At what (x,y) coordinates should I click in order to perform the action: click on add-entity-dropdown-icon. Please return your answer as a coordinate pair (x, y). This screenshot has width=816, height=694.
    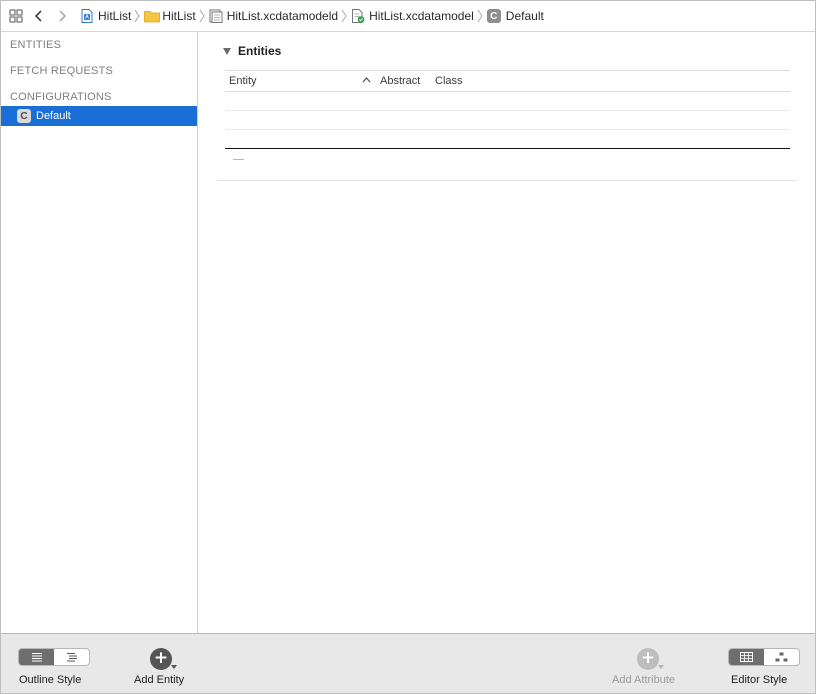
    Looking at the image, I should click on (174, 667).